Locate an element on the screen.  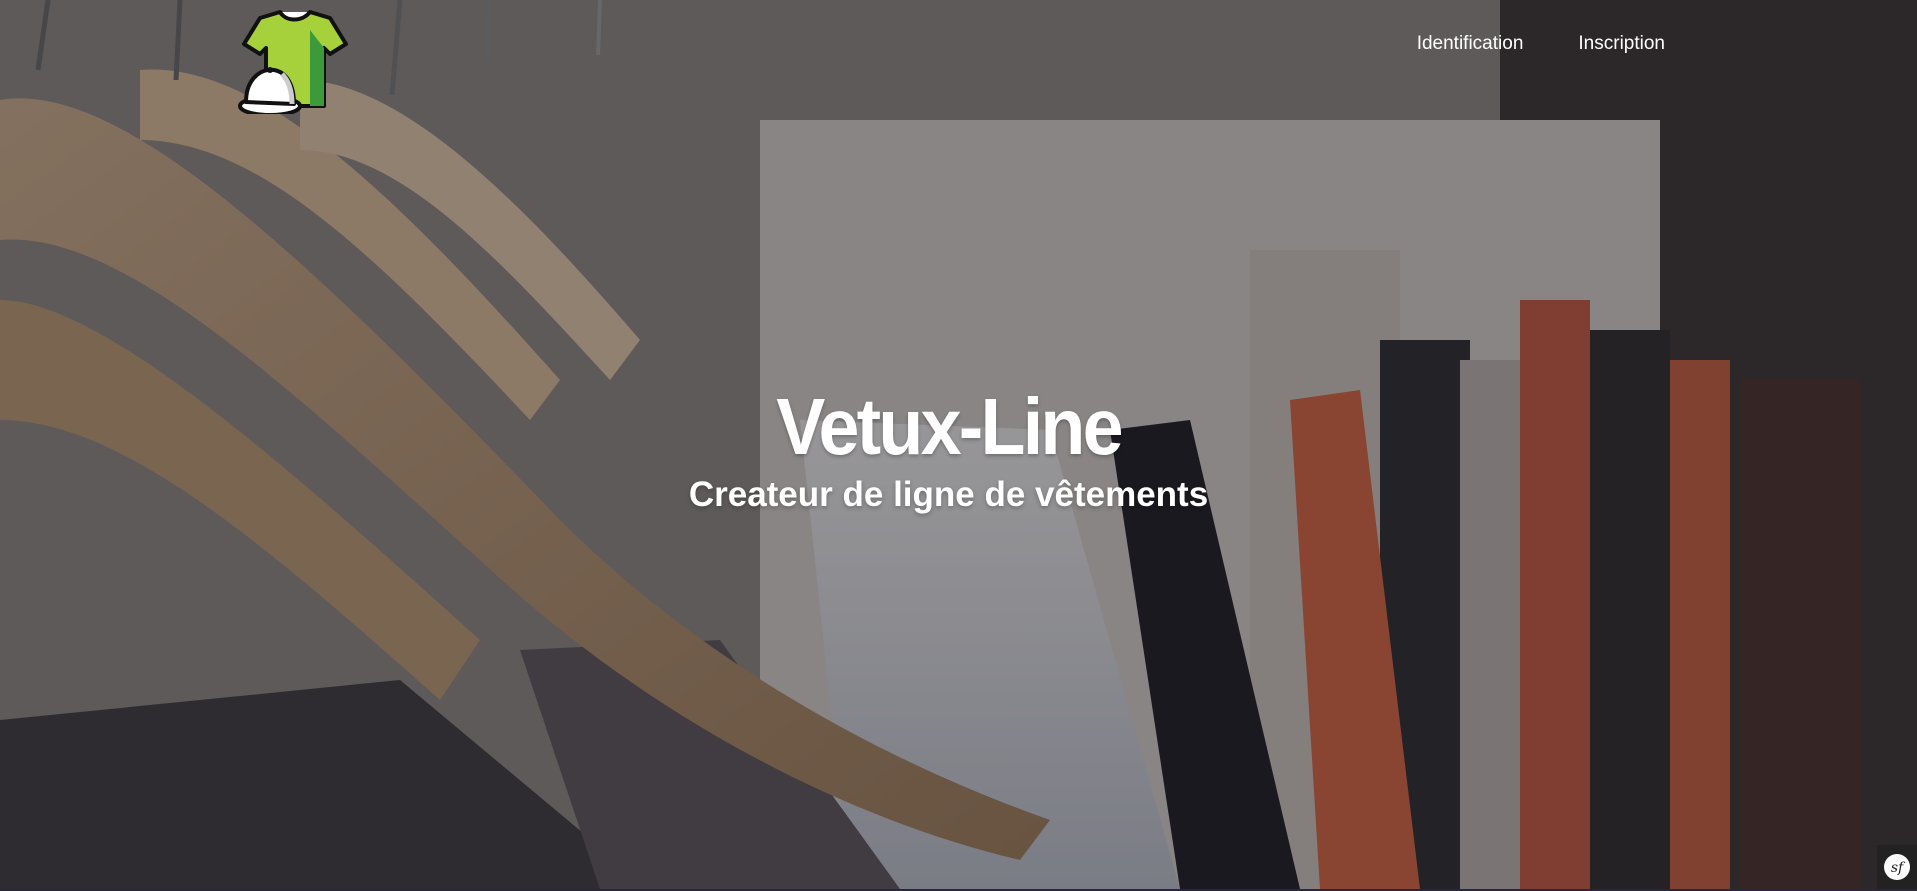
tshirt-cap-icon is located at coordinates (295, 62).